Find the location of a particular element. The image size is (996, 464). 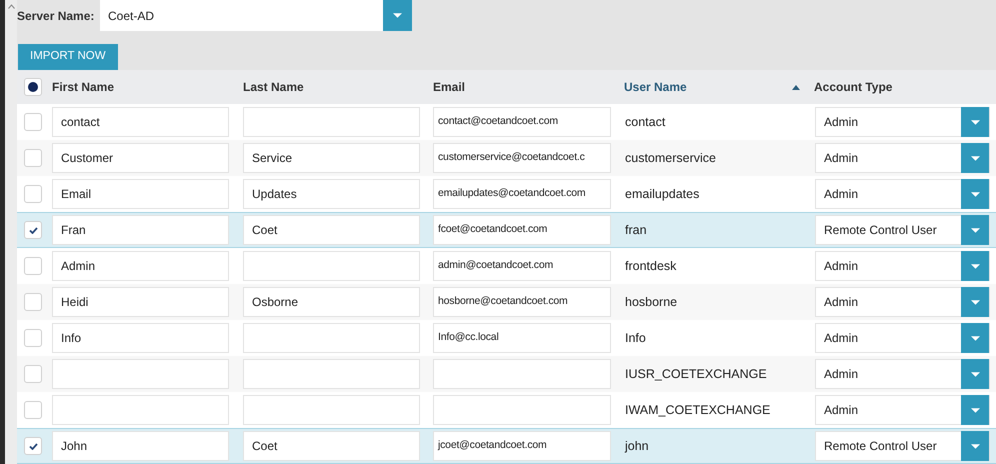

text-field: Fran is located at coordinates (140, 230).